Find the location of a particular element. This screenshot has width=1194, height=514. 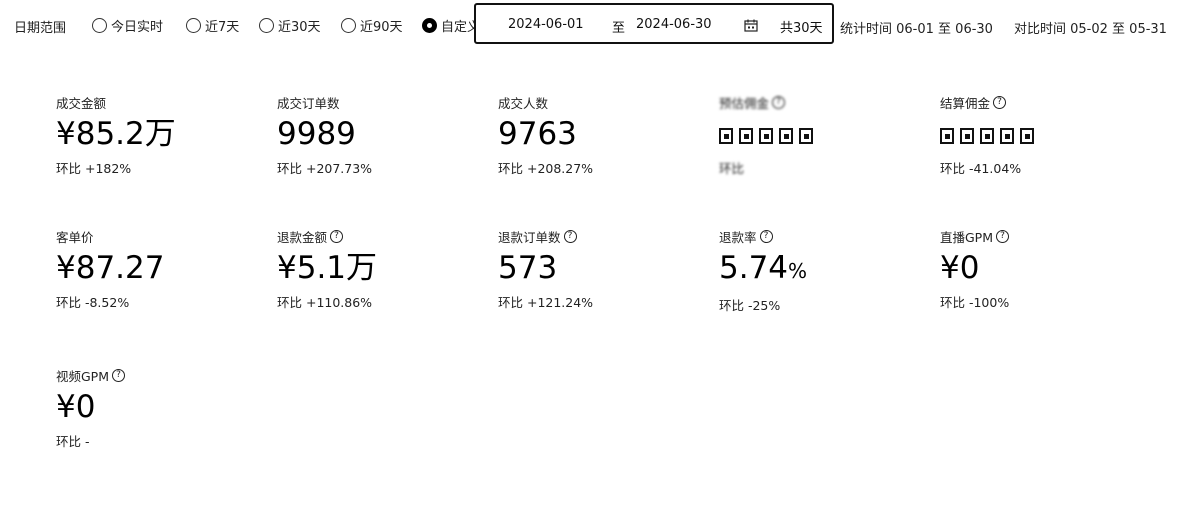

comparison-period: 对比时间 05-02 至 05-31 is located at coordinates (1090, 29).